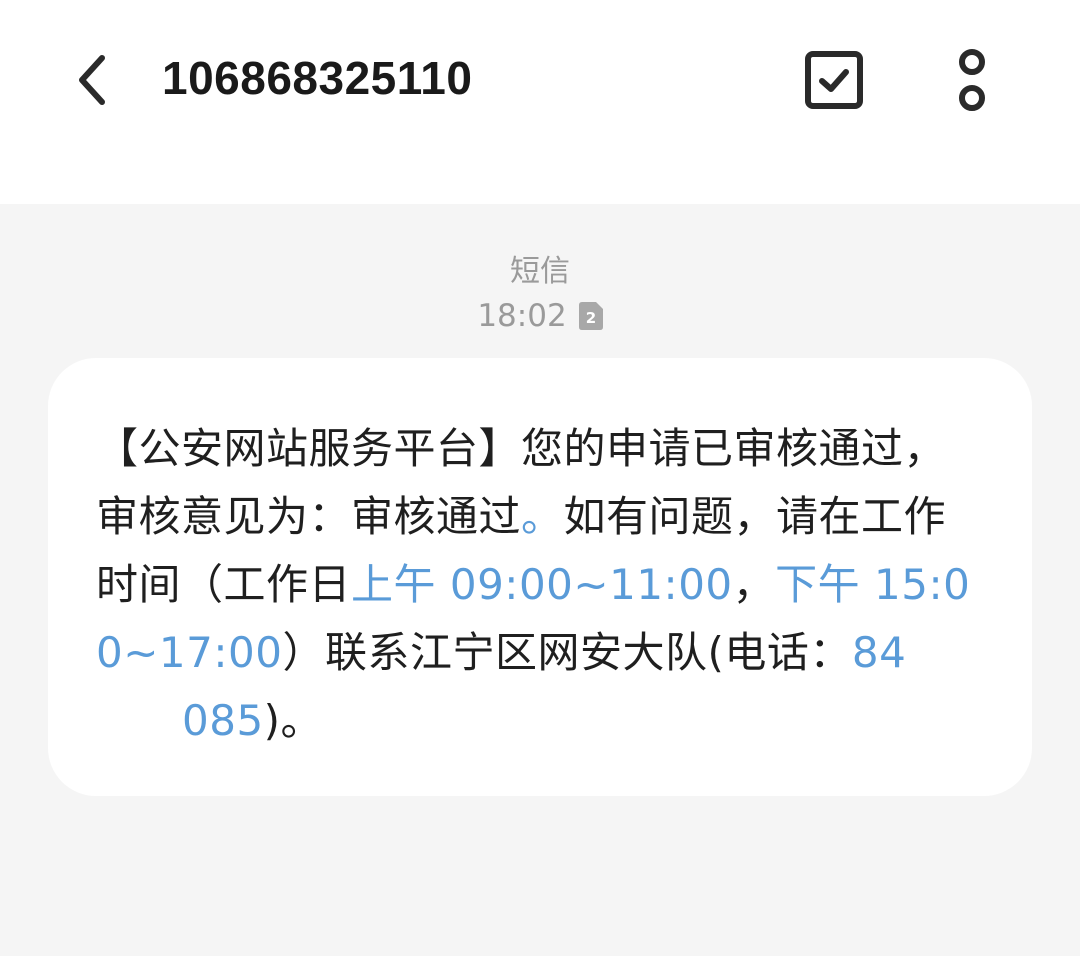 This screenshot has height=956, width=1080. I want to click on sim-card-icon: 2, so click(590, 316).